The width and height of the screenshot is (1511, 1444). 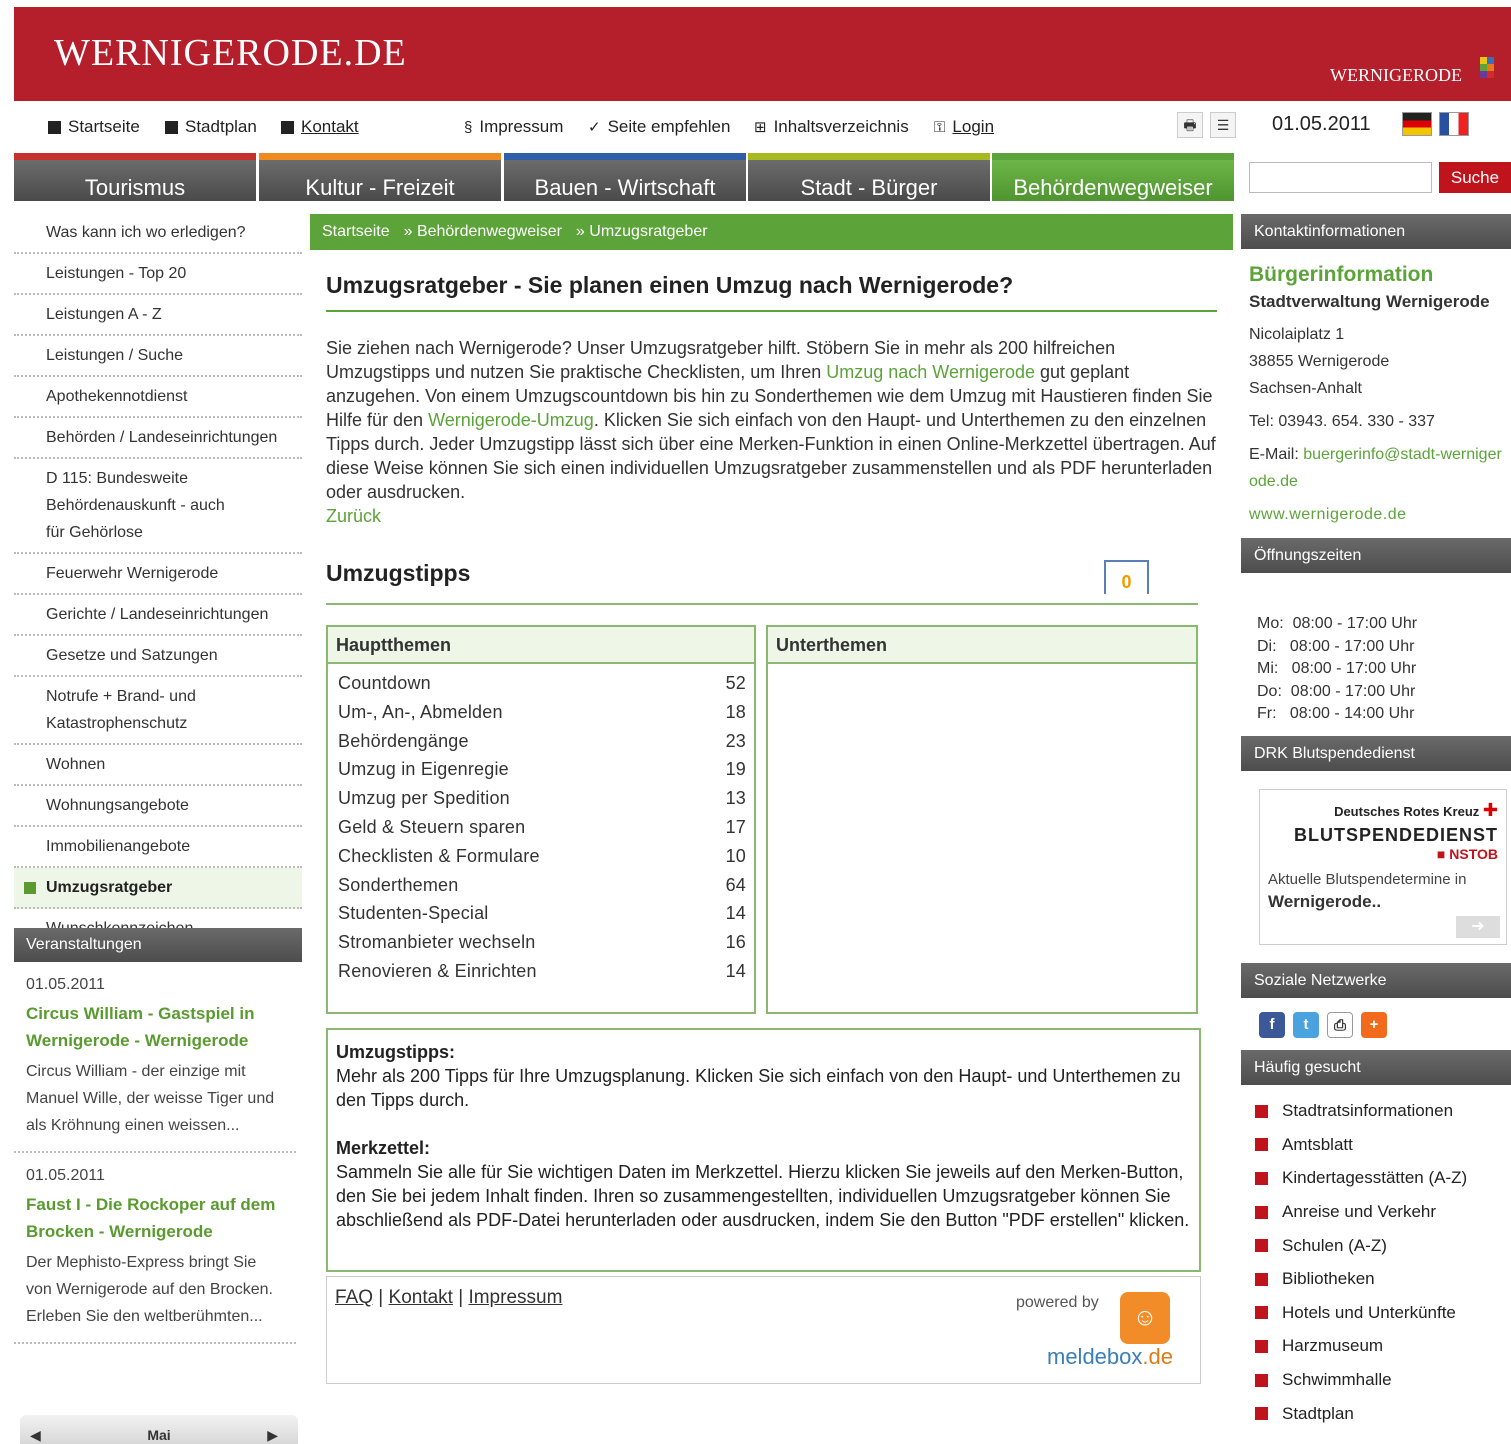 What do you see at coordinates (1126, 577) in the screenshot?
I see `merkzettel-counter: 0` at bounding box center [1126, 577].